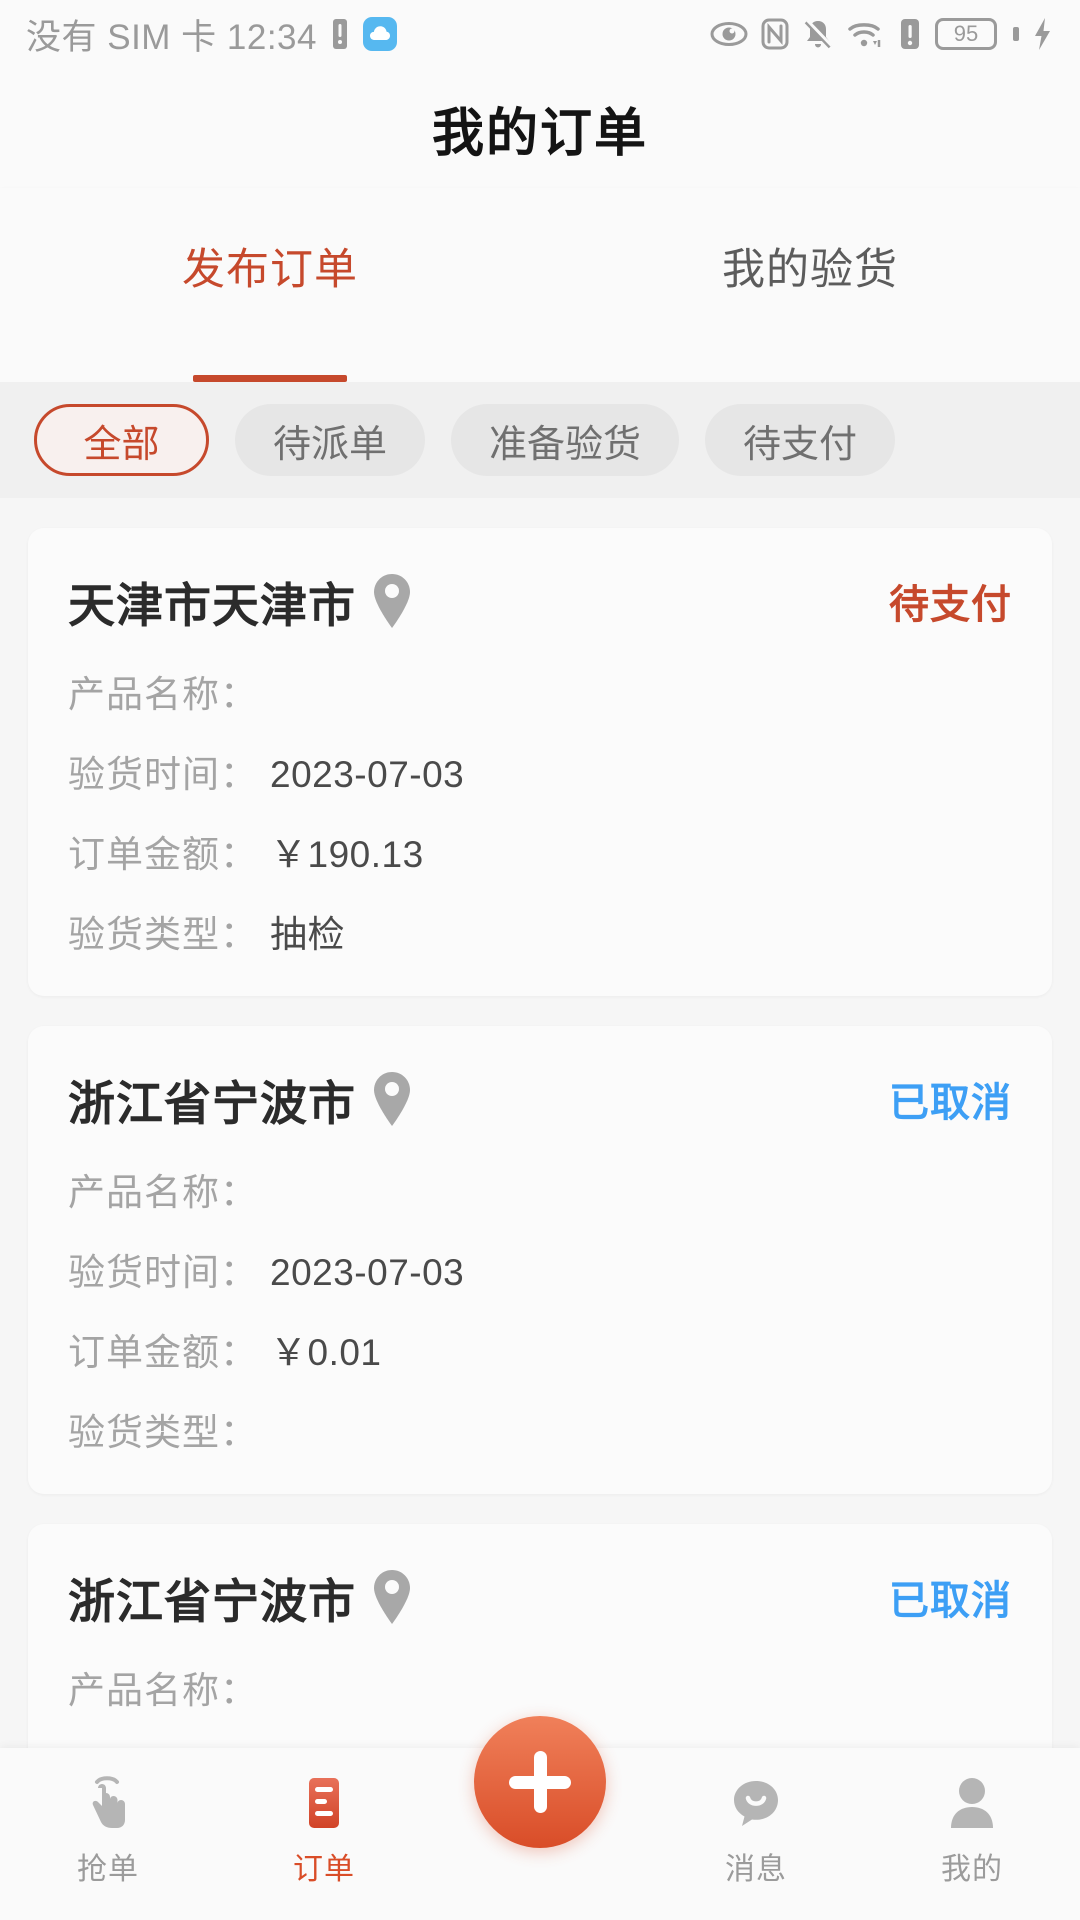  What do you see at coordinates (326, 1352) in the screenshot?
I see `field-value: ￥0.01` at bounding box center [326, 1352].